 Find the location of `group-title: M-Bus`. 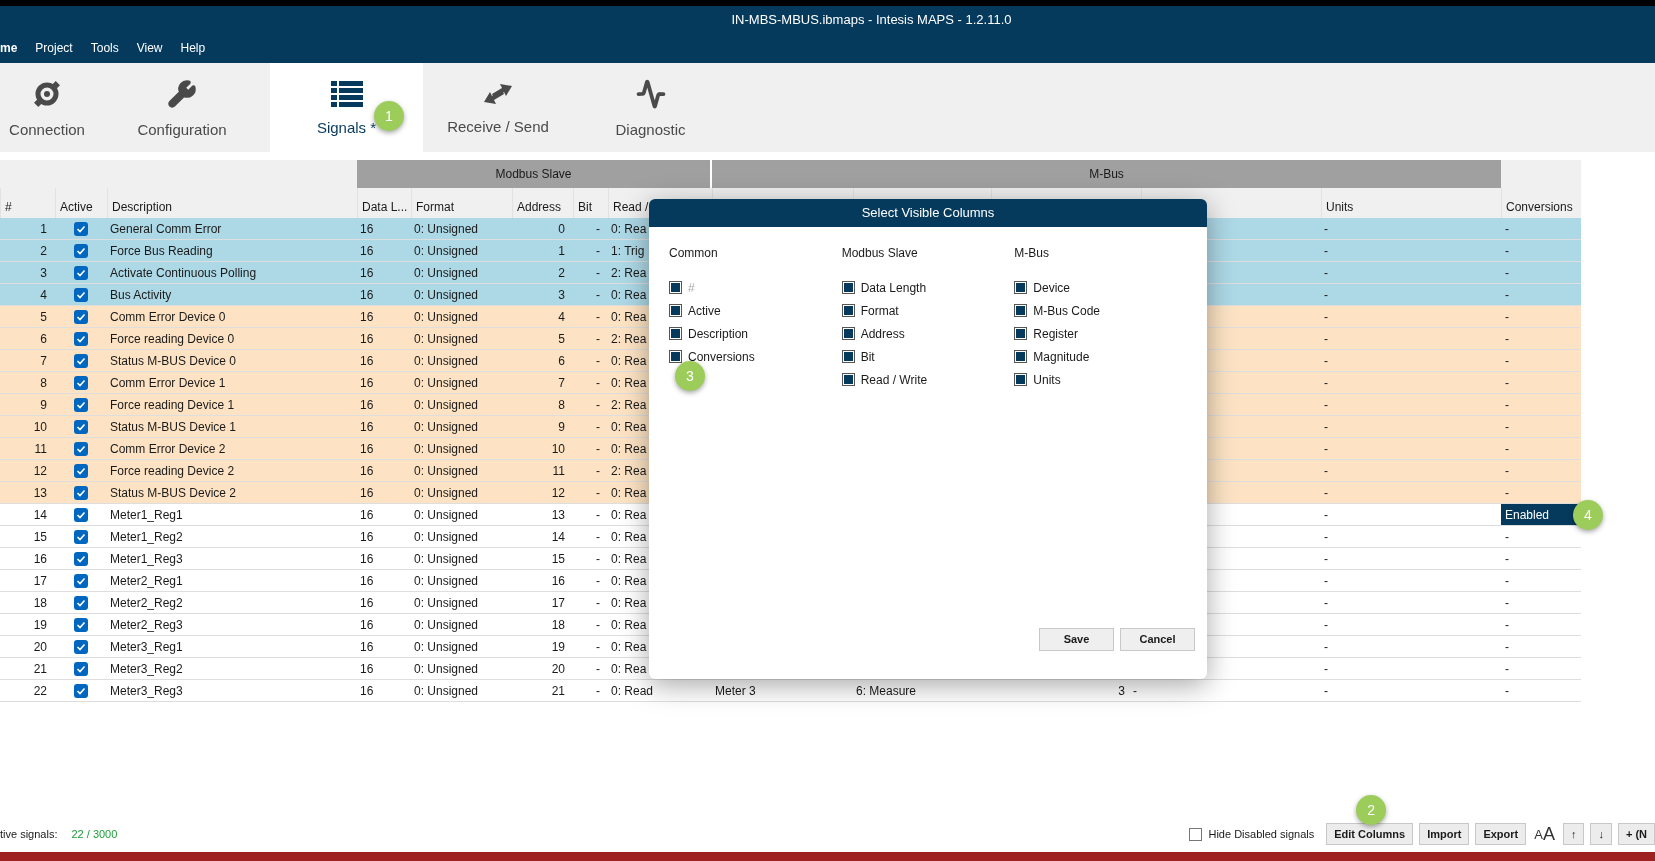

group-title: M-Bus is located at coordinates (1032, 253).